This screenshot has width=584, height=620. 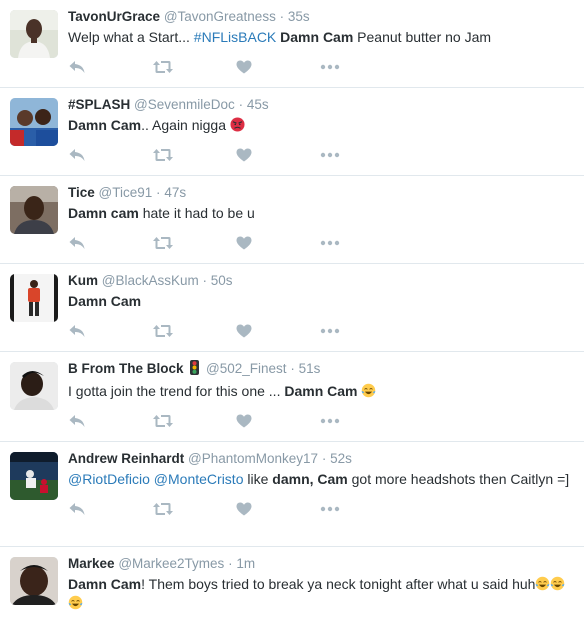 I want to click on tweet-text: Damn Cam.. Again nigga, so click(x=321, y=125).